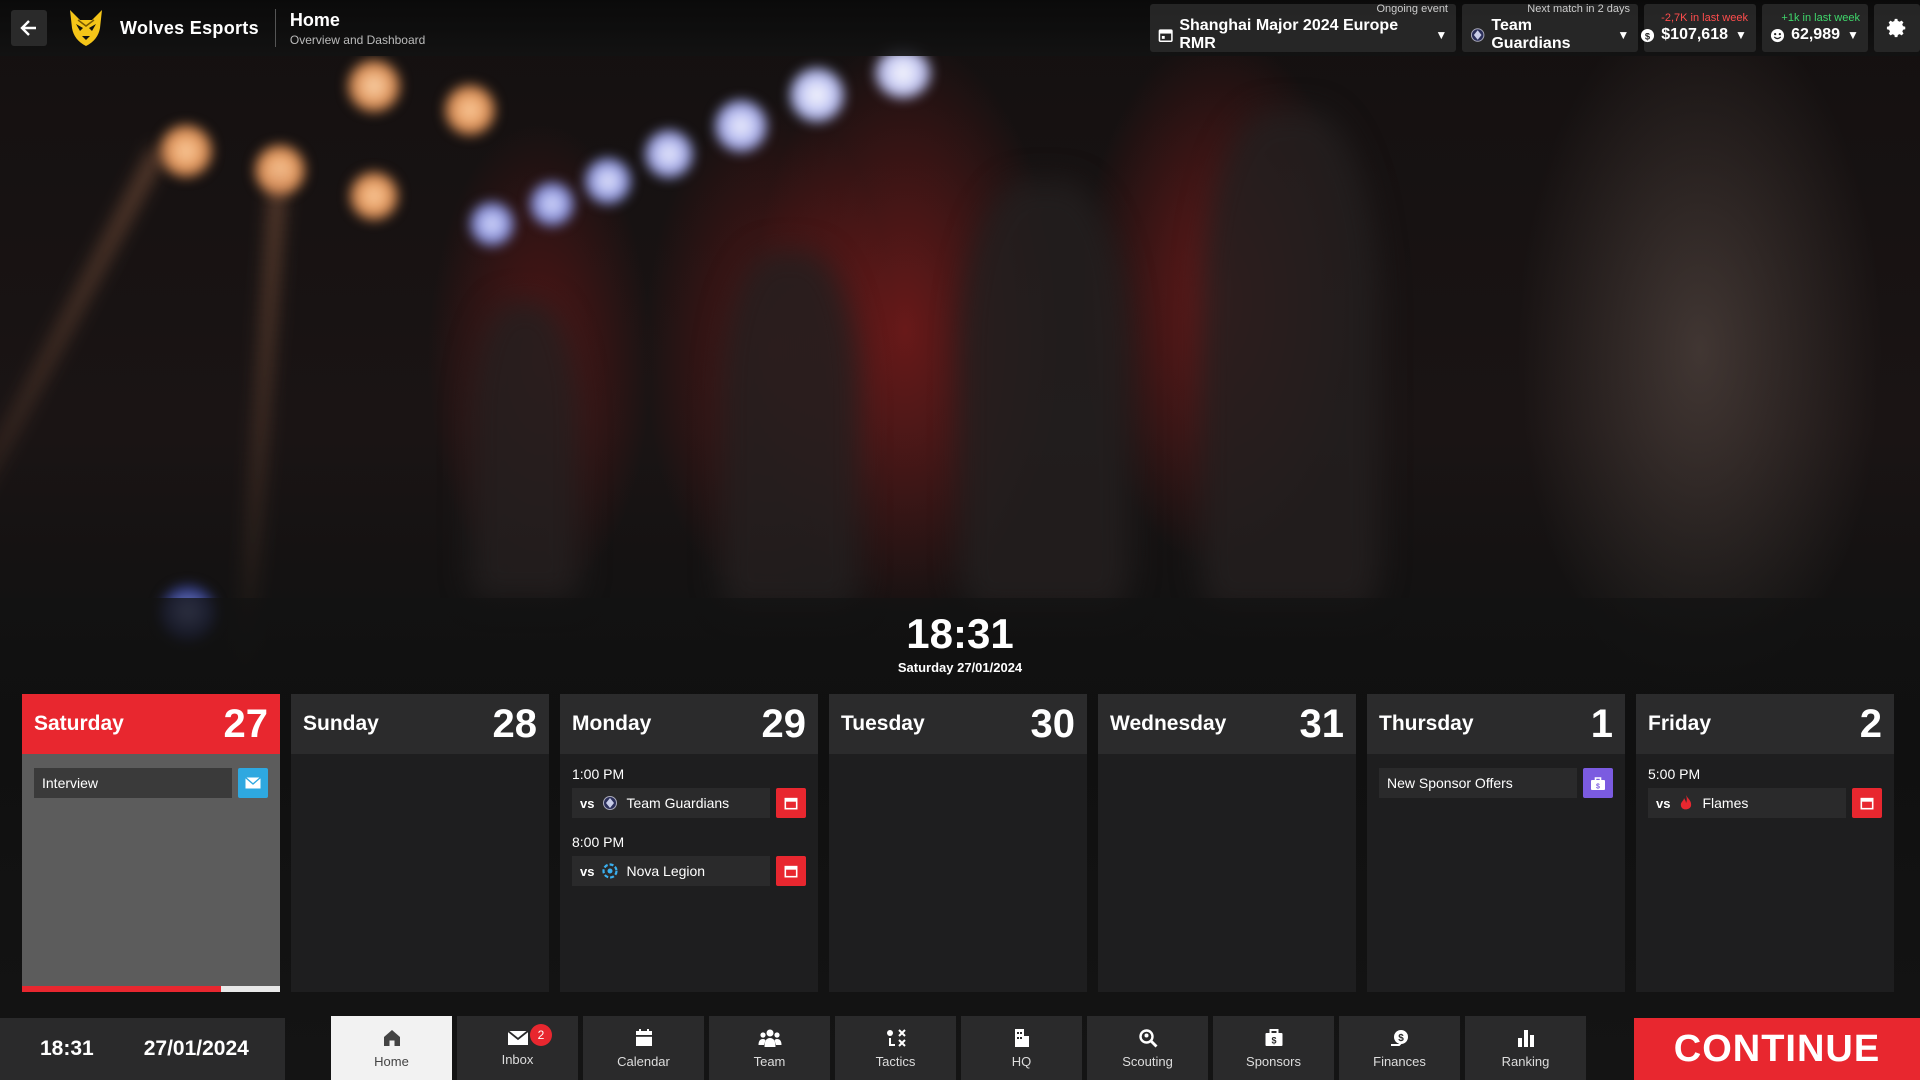  I want to click on match-label: vs Flames, so click(1747, 803).